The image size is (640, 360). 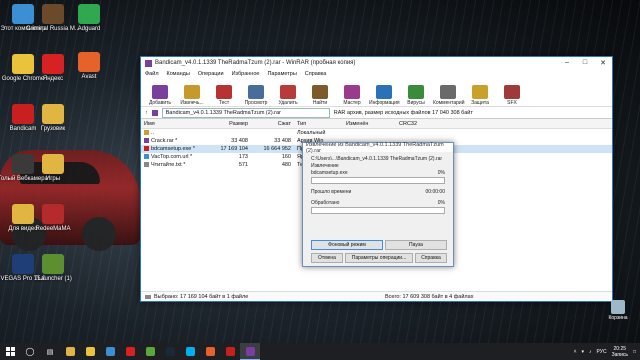 What do you see at coordinates (146, 113) in the screenshot?
I see `up-folder-icon: ↑` at bounding box center [146, 113].